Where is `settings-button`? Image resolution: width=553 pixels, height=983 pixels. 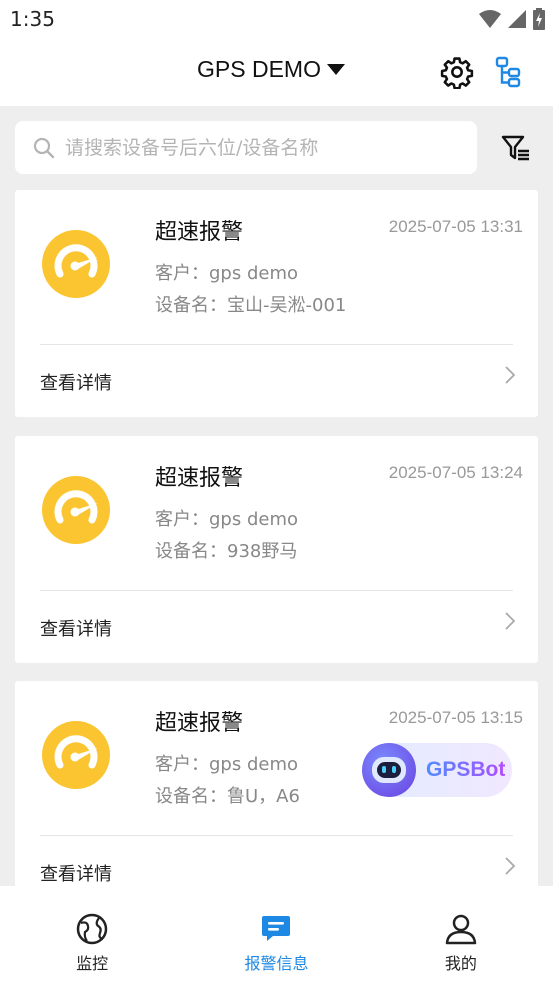 settings-button is located at coordinates (457, 72).